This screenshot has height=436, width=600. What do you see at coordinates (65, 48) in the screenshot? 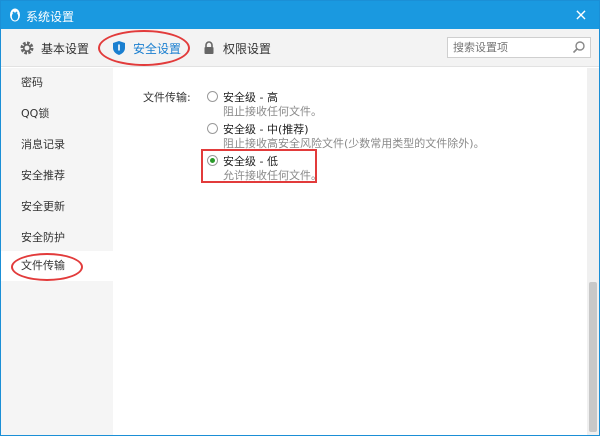
I see `tab-label: 基本设置` at bounding box center [65, 48].